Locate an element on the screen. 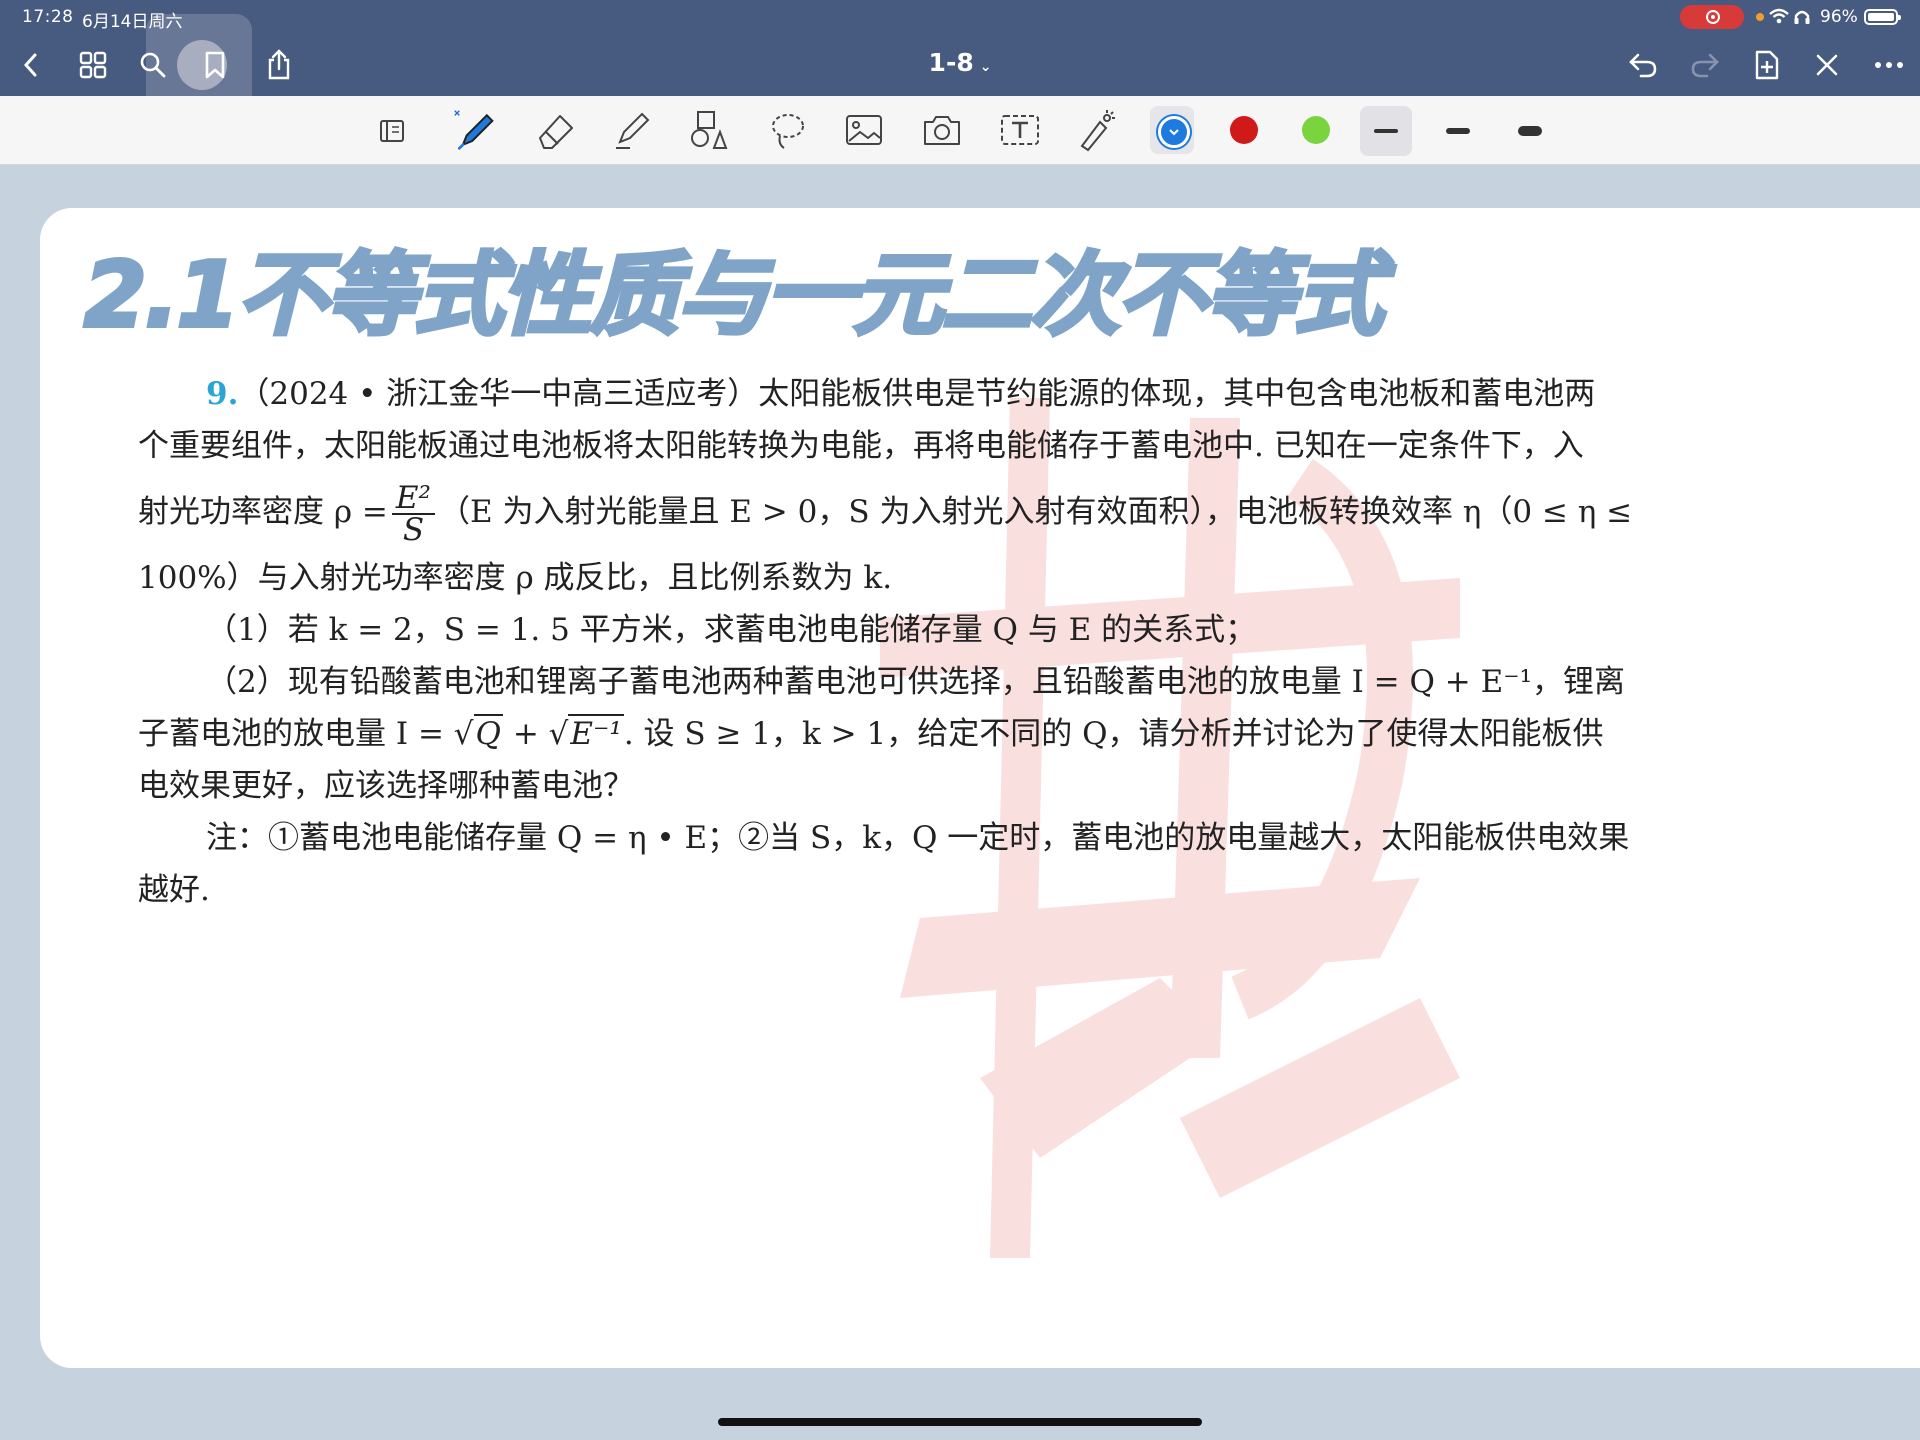 The height and width of the screenshot is (1440, 1920). shapes-icon is located at coordinates (709, 130).